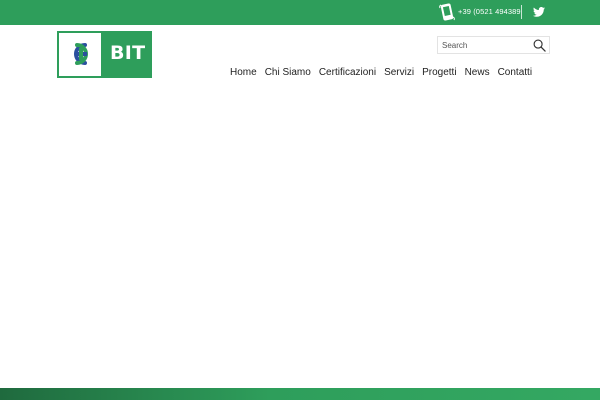  What do you see at coordinates (300, 394) in the screenshot?
I see `footer-bar` at bounding box center [300, 394].